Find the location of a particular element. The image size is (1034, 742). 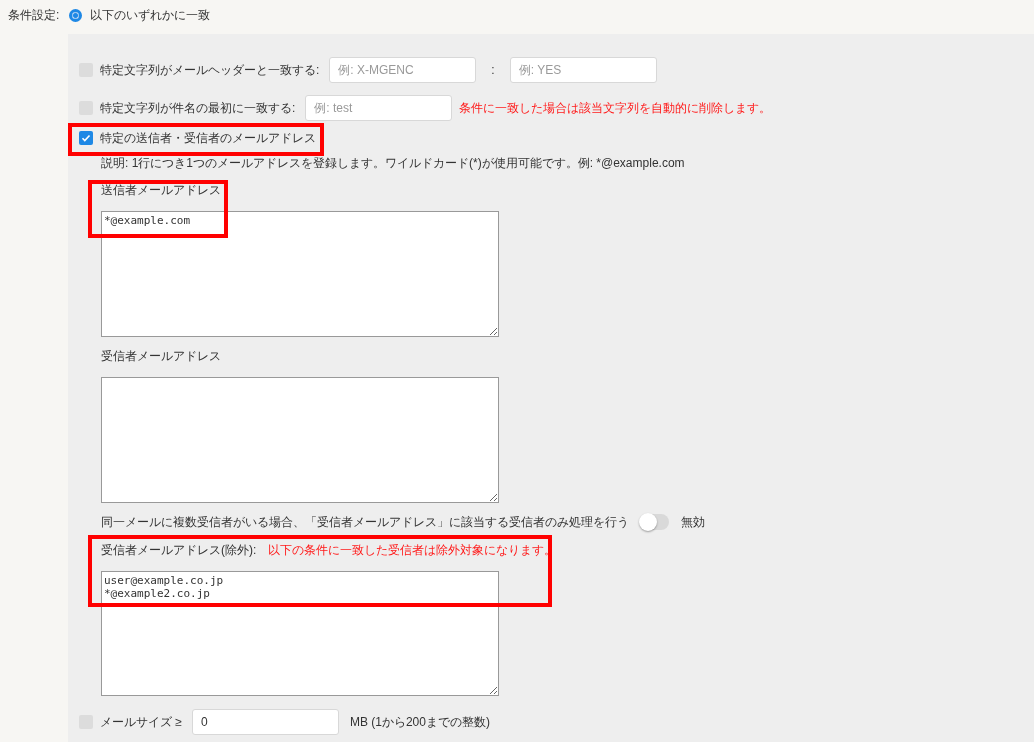

field-label: 受信者メールアドレス(除外): is located at coordinates (179, 550).